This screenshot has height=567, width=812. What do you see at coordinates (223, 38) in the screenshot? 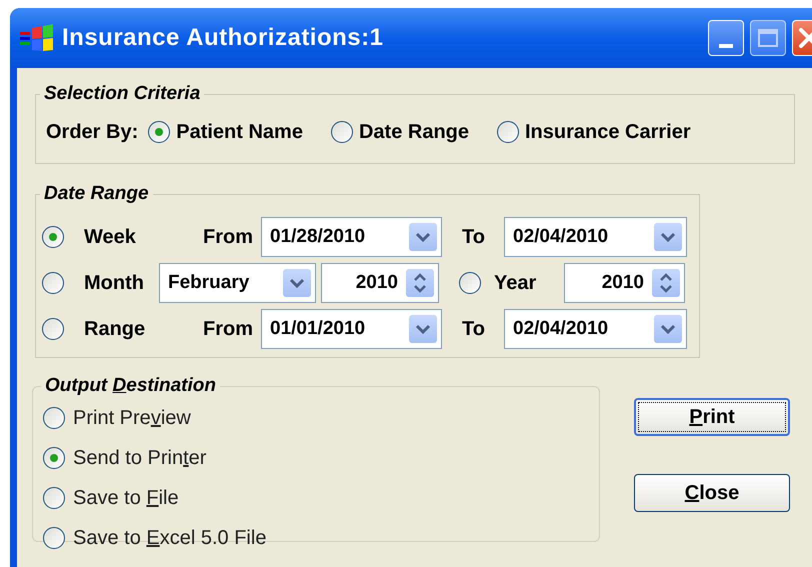
I see `window-title: Insurance Authorizations:1` at bounding box center [223, 38].